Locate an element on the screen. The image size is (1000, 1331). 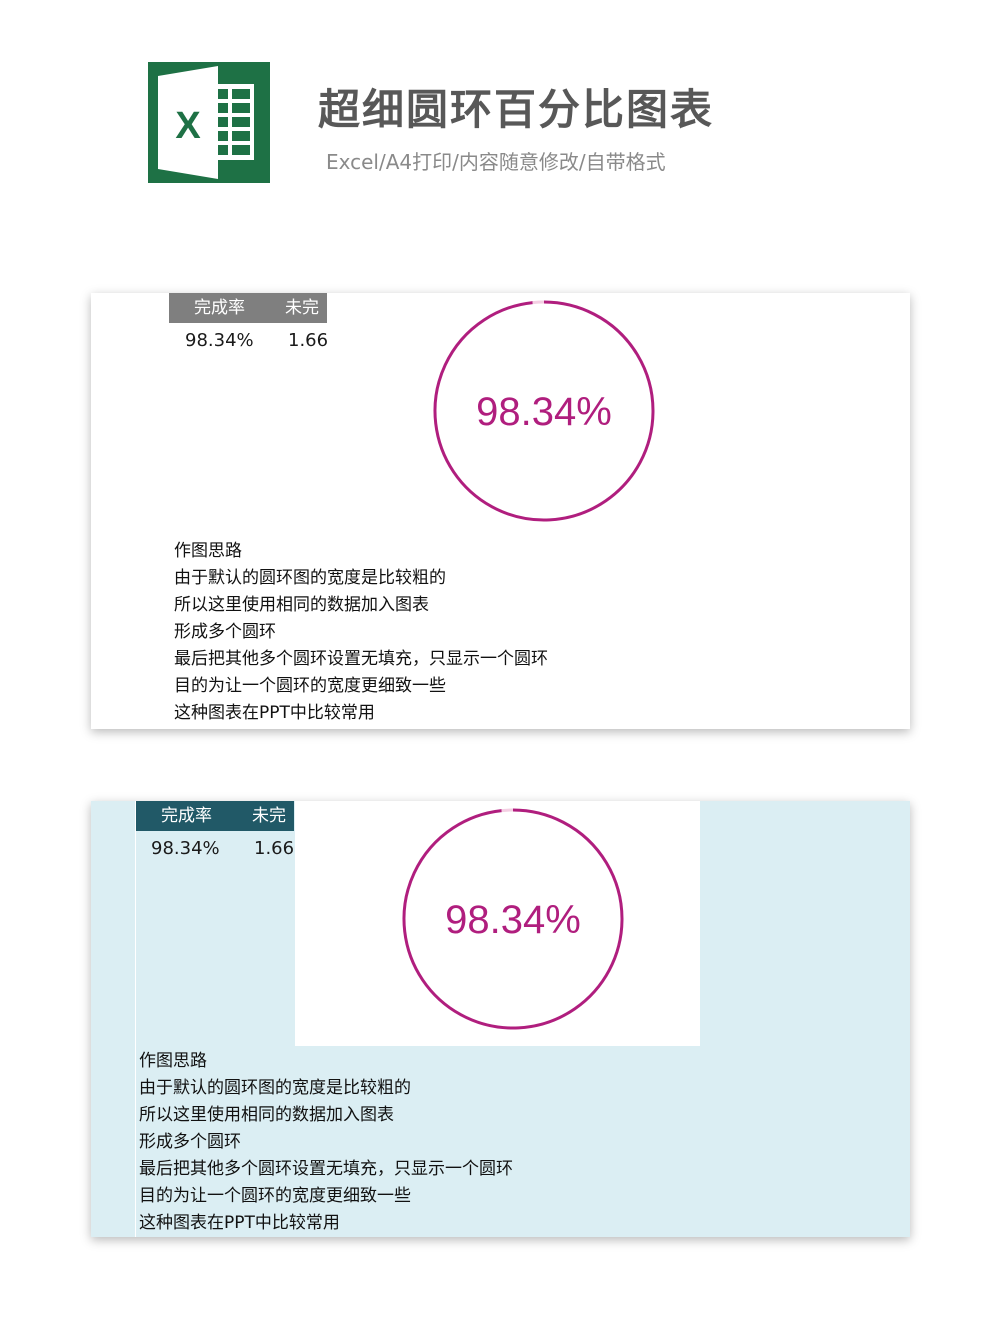
page-title: 超细圆环百分比图表 is located at coordinates (516, 109).